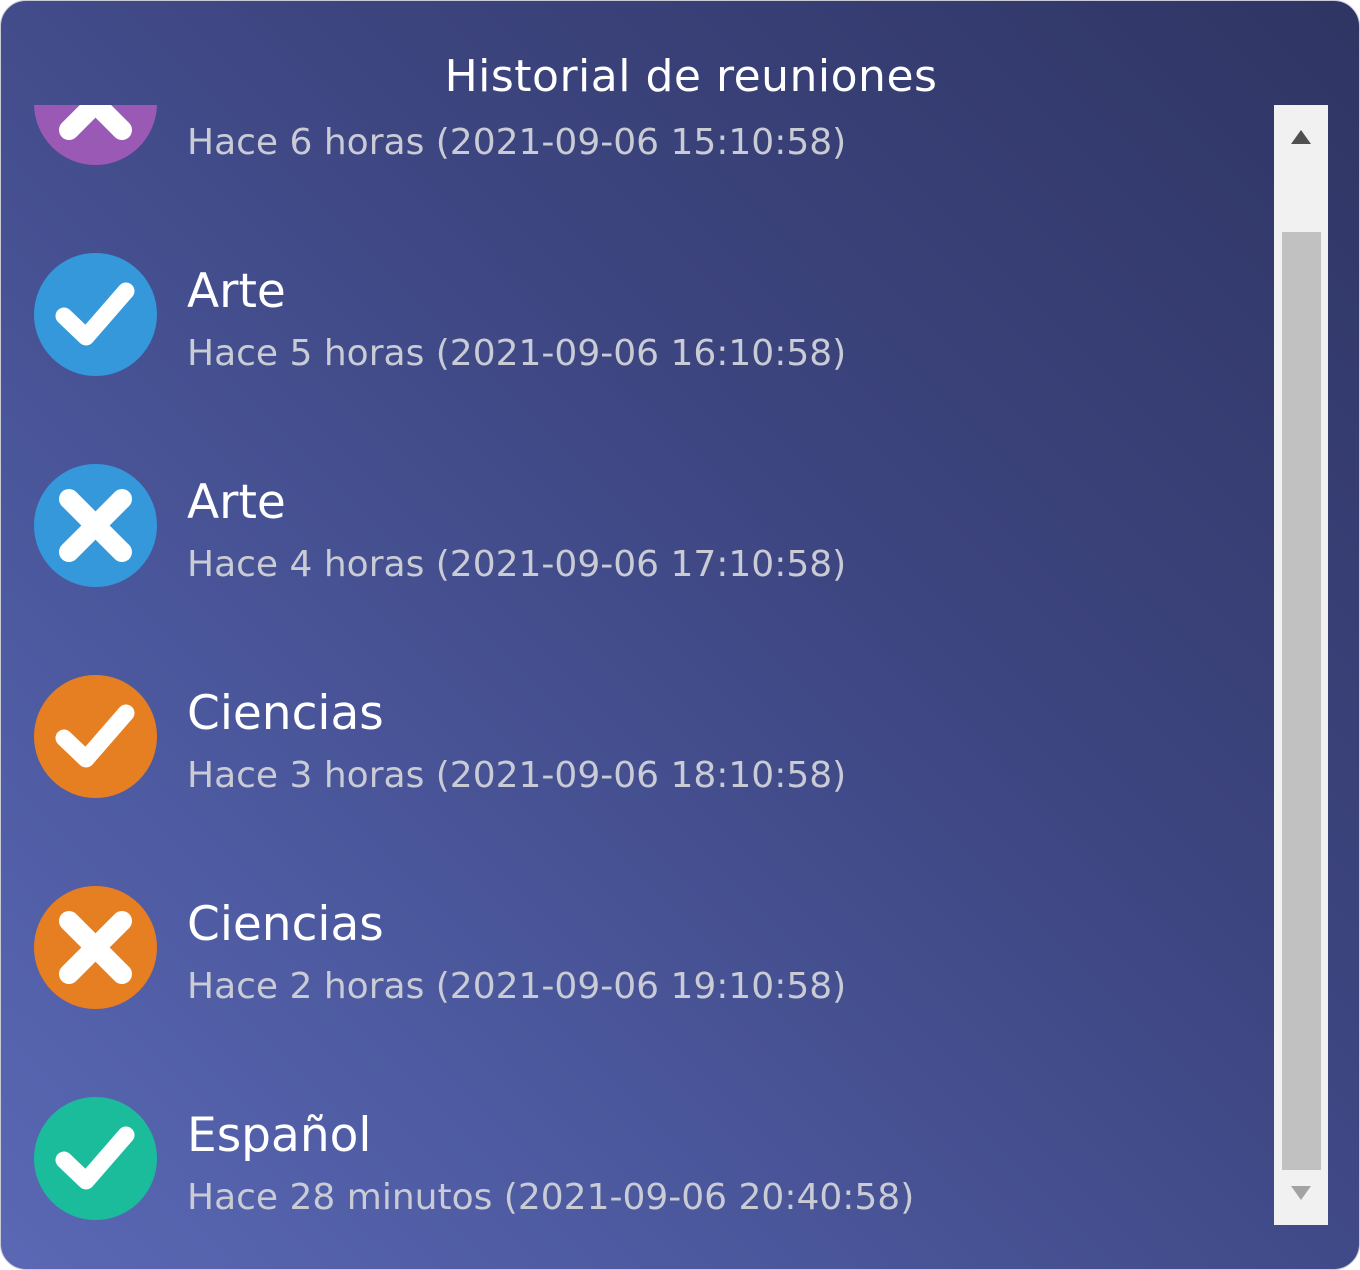  What do you see at coordinates (517, 353) in the screenshot?
I see `meeting-time: Hace 5 horas (2021-09-06 16:10:58)` at bounding box center [517, 353].